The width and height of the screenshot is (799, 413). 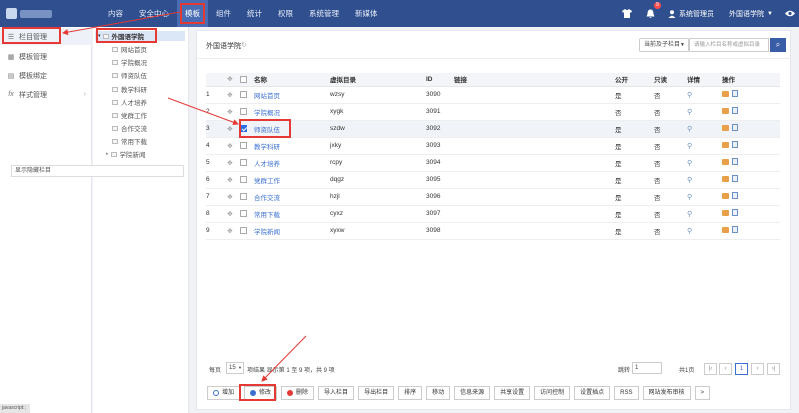 What do you see at coordinates (493, 95) in the screenshot?
I see `table-row: 1 ✥ 网站首页 wzsy 3090 是否 ⚲` at bounding box center [493, 95].